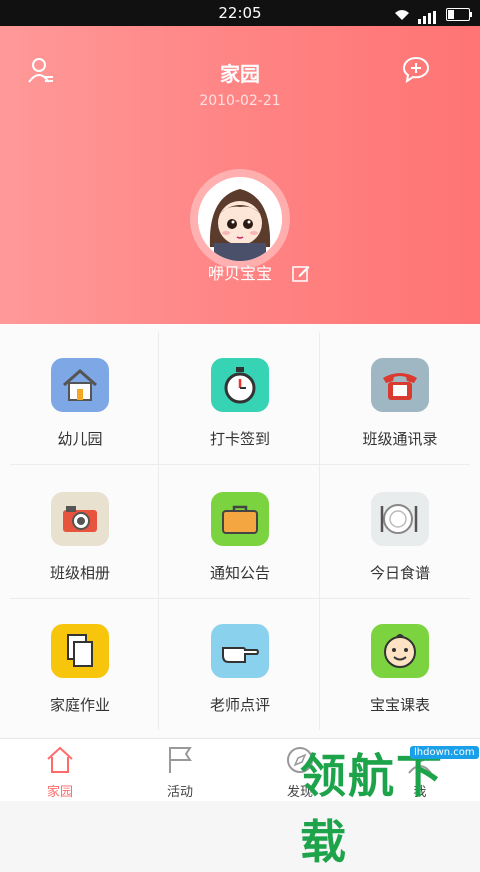  What do you see at coordinates (240, 519) in the screenshot?
I see `briefcase-icon` at bounding box center [240, 519].